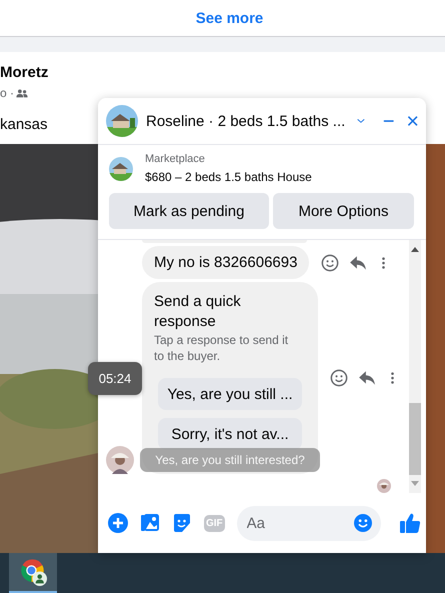 The height and width of the screenshot is (593, 445). I want to click on chevron-down-icon, so click(361, 121).